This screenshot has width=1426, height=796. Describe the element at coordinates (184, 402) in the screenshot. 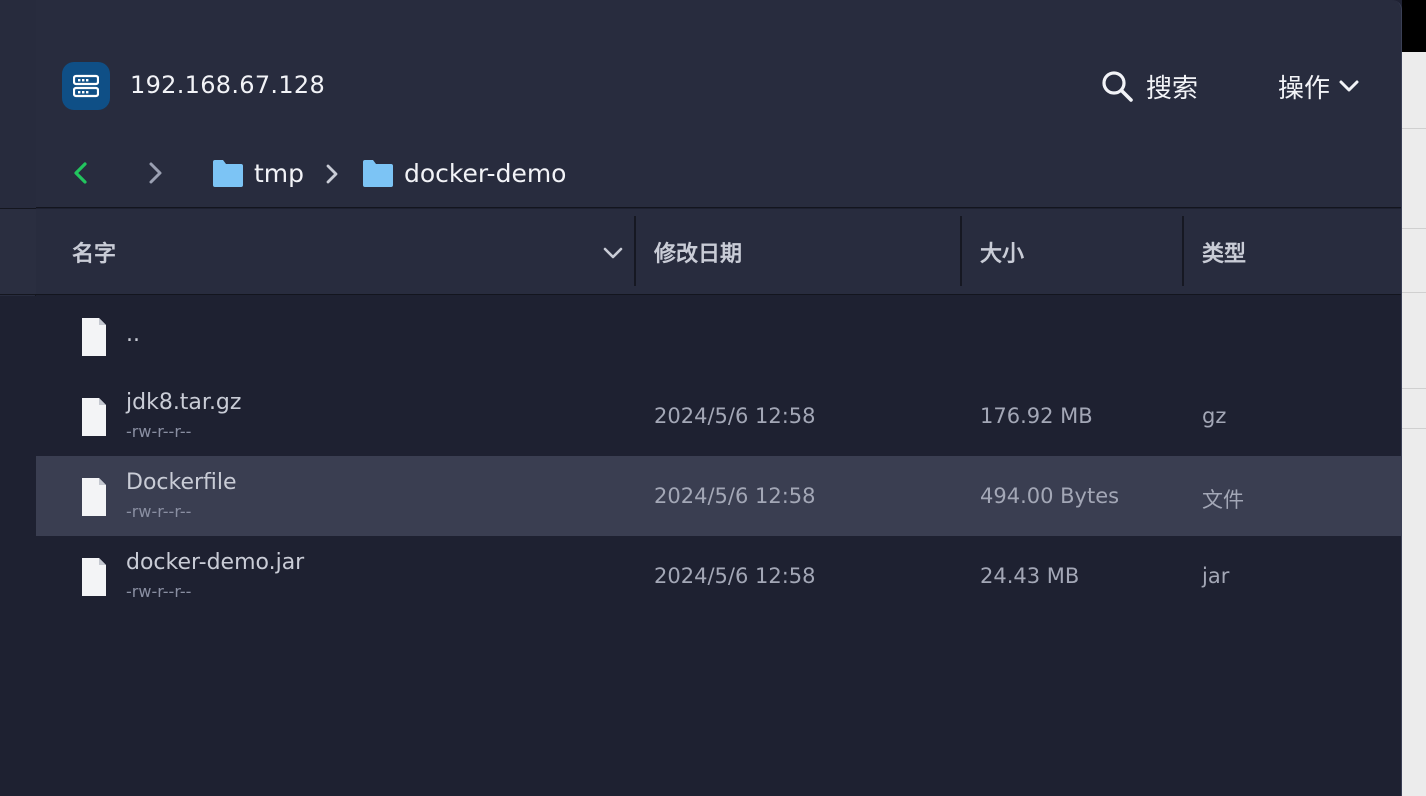

I see `file-name: jdk8.tar.gz` at that location.